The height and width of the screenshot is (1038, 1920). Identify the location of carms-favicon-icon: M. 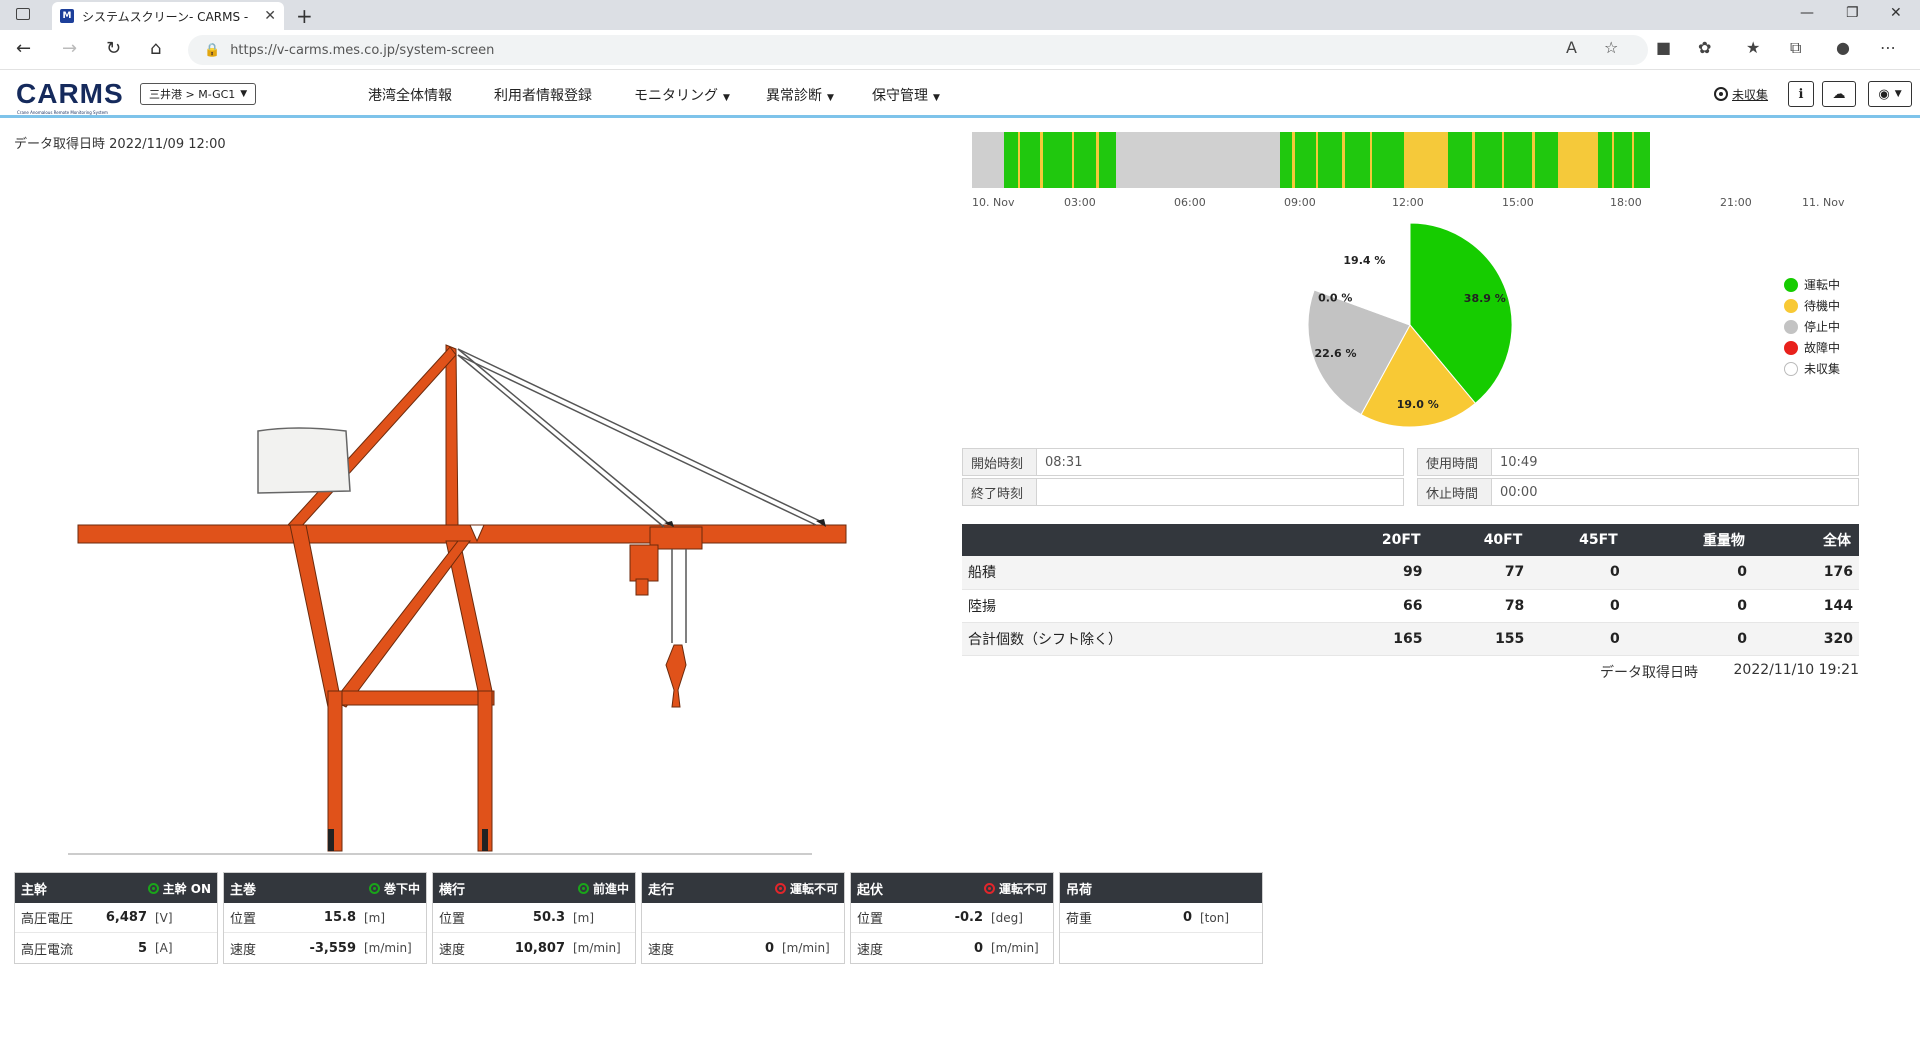
(67, 16).